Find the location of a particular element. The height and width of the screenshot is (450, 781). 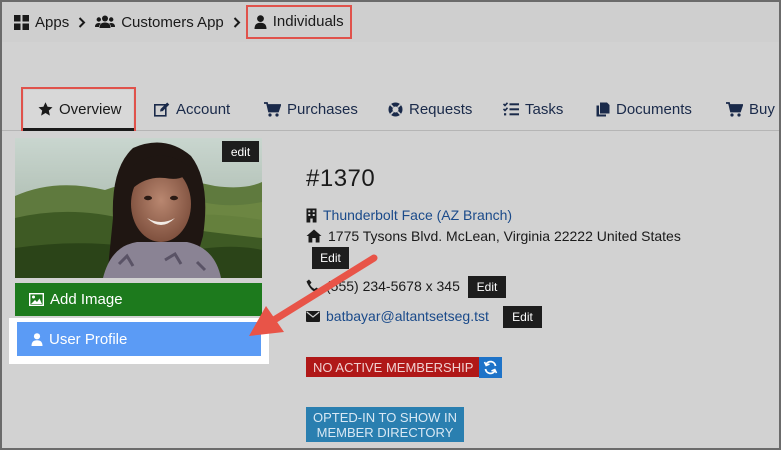

envelope-icon is located at coordinates (313, 316).